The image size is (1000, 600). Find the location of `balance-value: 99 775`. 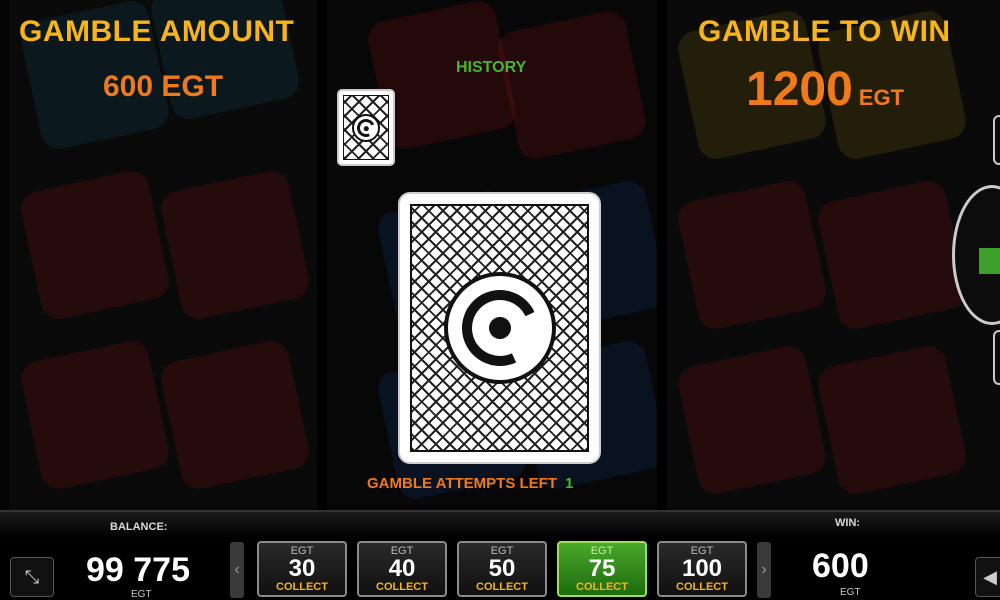

balance-value: 99 775 is located at coordinates (138, 570).